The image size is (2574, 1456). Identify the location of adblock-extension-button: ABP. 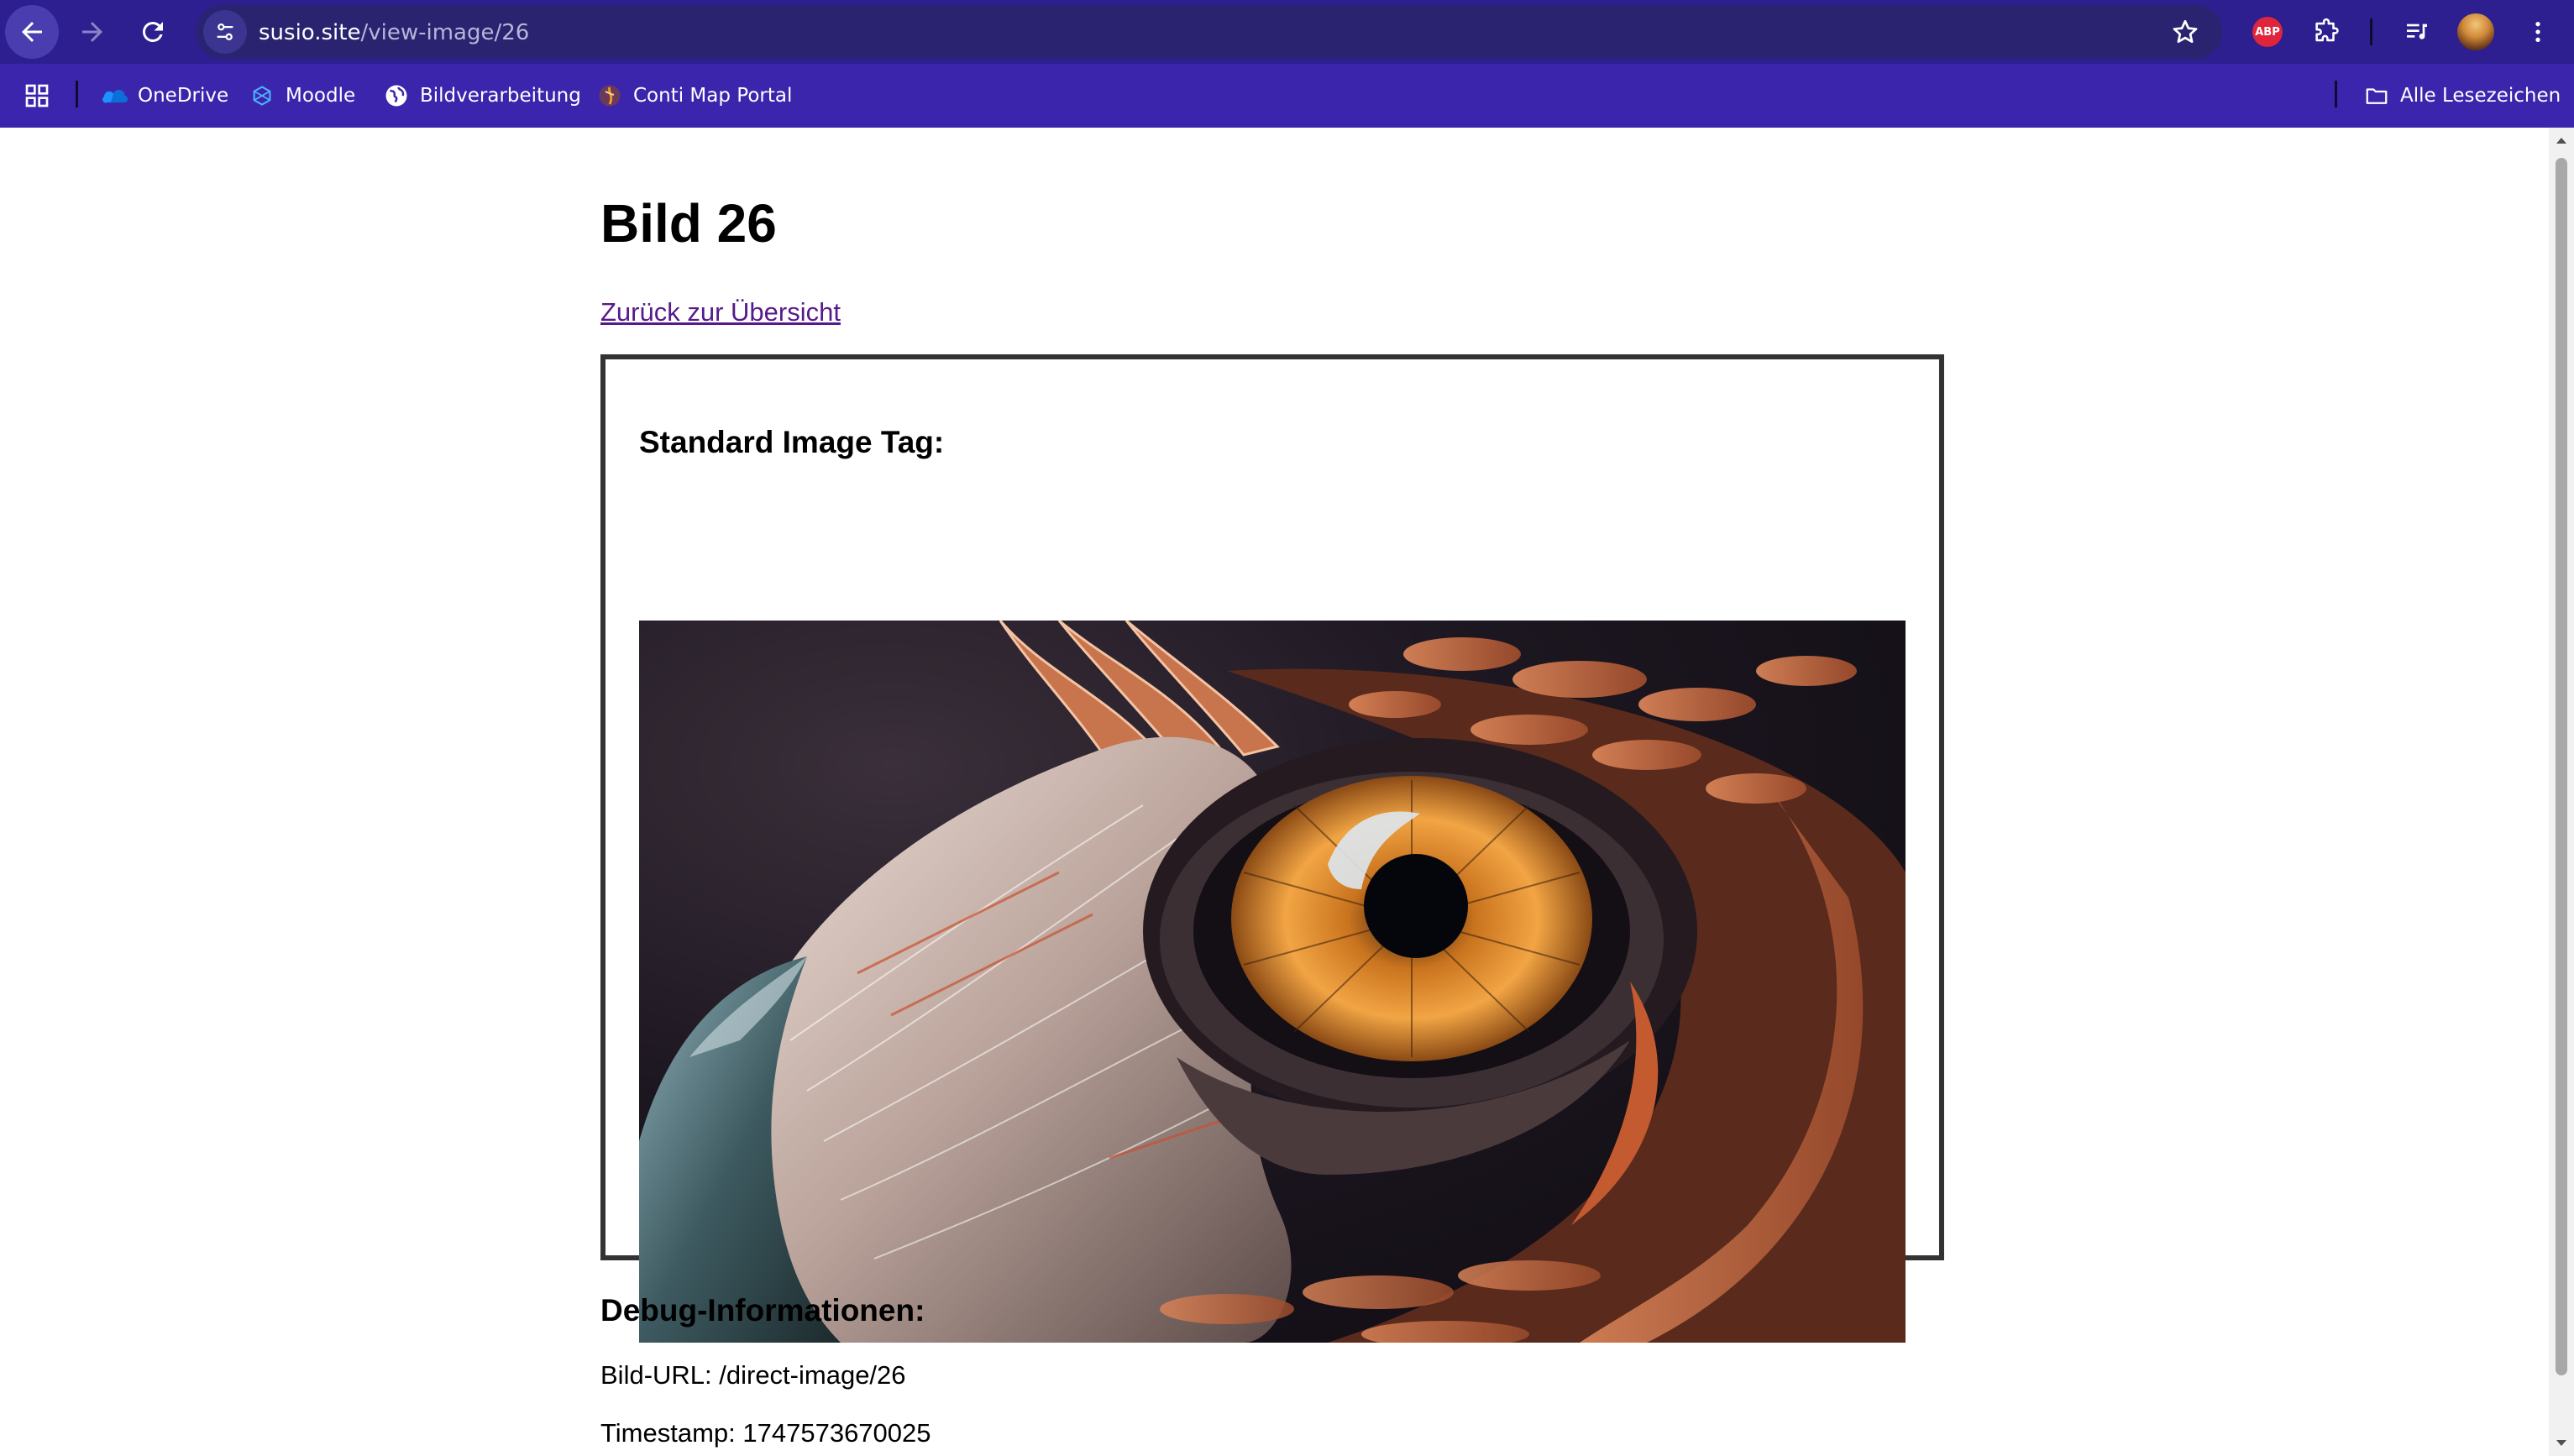
(2267, 32).